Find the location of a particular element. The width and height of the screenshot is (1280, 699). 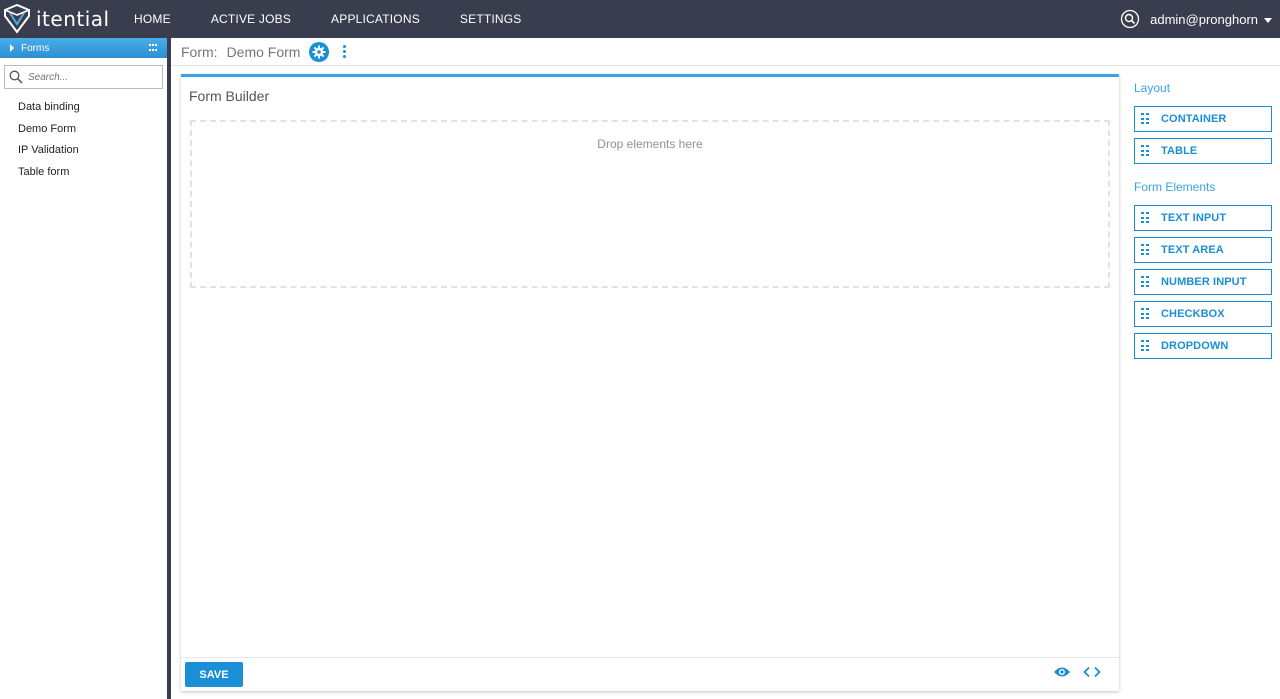

palette-item-label: CHECKBOX is located at coordinates (1193, 314).